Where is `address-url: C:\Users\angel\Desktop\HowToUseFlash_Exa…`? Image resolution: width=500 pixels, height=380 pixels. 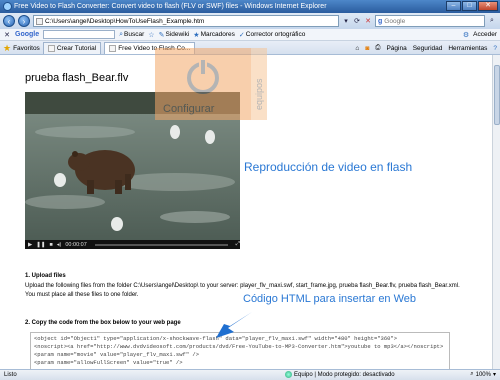 address-url: C:\Users\angel\Desktop\HowToUseFlash_Exa… is located at coordinates (125, 21).